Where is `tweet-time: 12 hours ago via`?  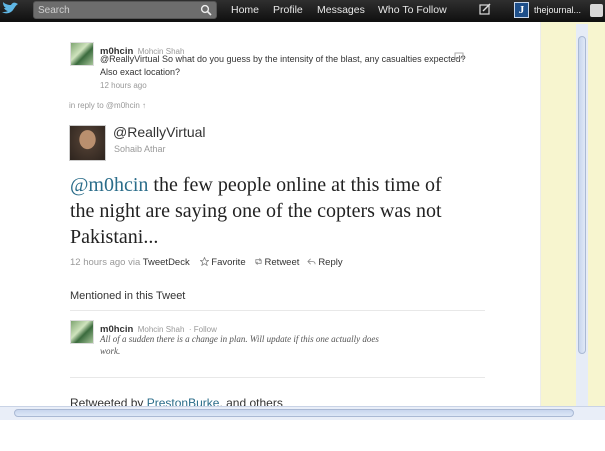
tweet-time: 12 hours ago via is located at coordinates (105, 262).